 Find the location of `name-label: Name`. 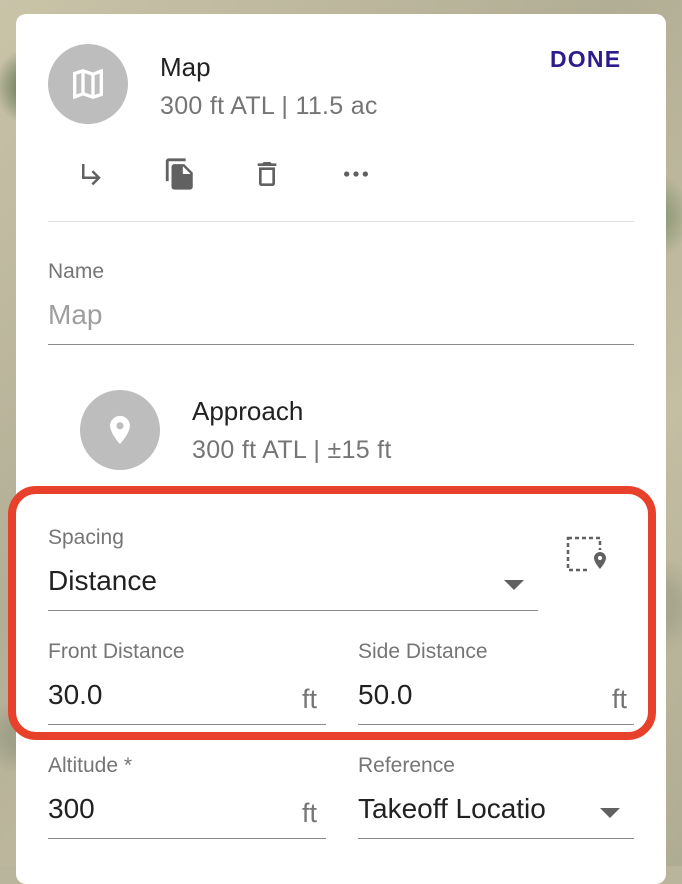

name-label: Name is located at coordinates (76, 271).